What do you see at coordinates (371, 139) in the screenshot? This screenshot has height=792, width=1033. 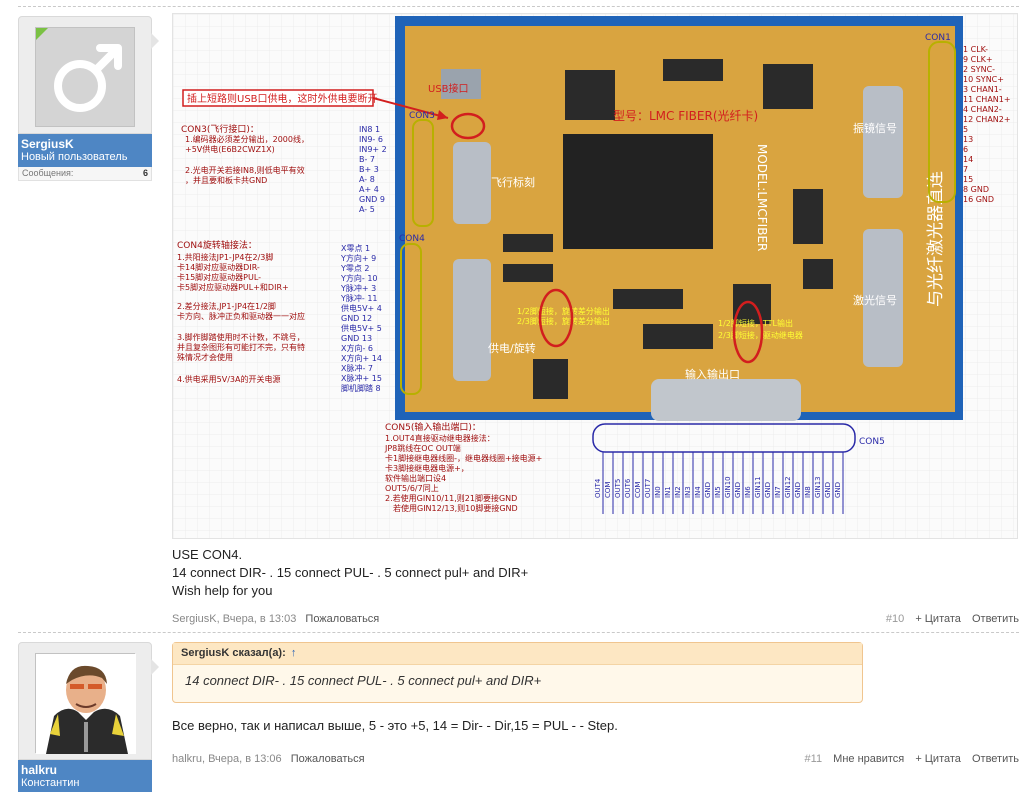 I see `con3-pin: IN9- 6` at bounding box center [371, 139].